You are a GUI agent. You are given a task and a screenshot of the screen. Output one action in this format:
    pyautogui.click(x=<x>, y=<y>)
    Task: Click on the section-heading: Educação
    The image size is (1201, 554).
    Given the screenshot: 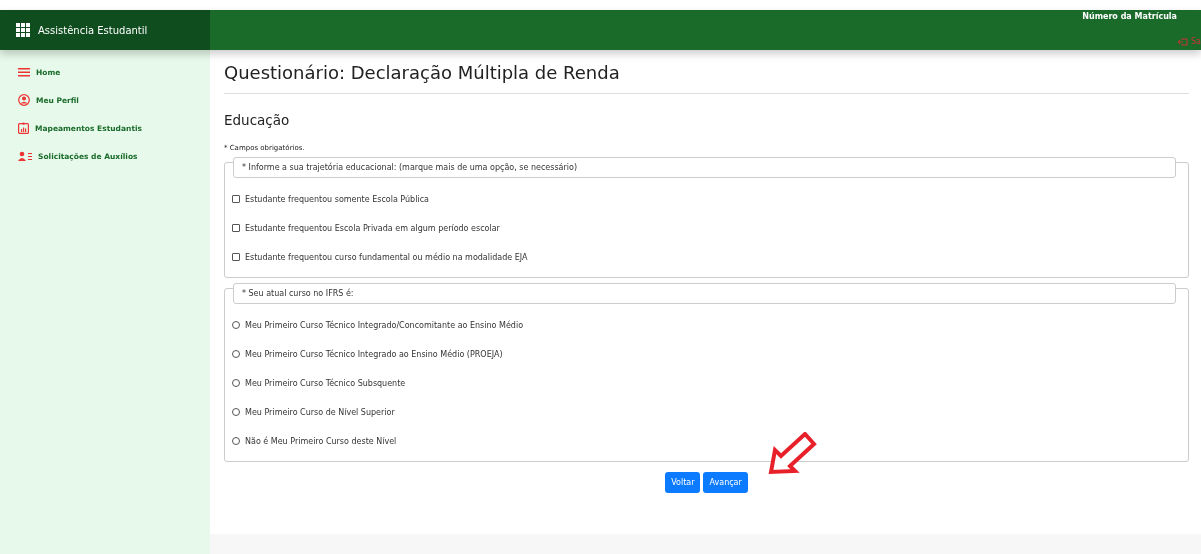 What is the action you would take?
    pyautogui.click(x=257, y=120)
    